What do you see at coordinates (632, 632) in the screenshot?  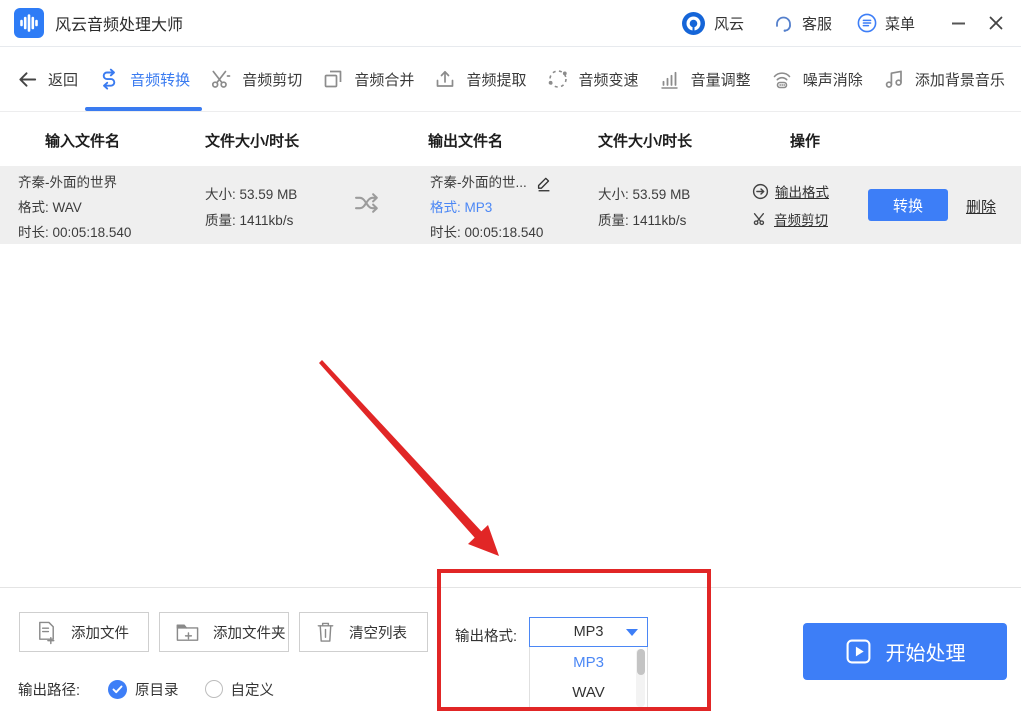 I see `chevron-down-icon` at bounding box center [632, 632].